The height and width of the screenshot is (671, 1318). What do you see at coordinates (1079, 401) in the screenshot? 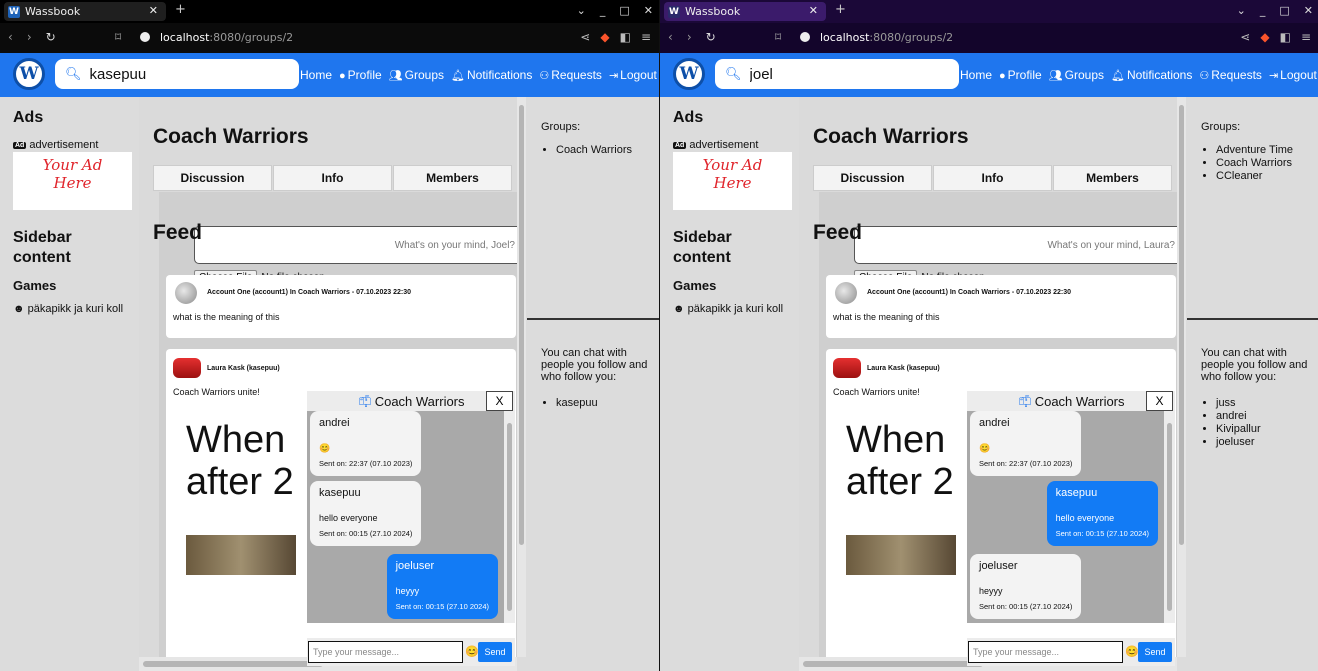
I see `chat-title: Coach Warriors` at bounding box center [1079, 401].